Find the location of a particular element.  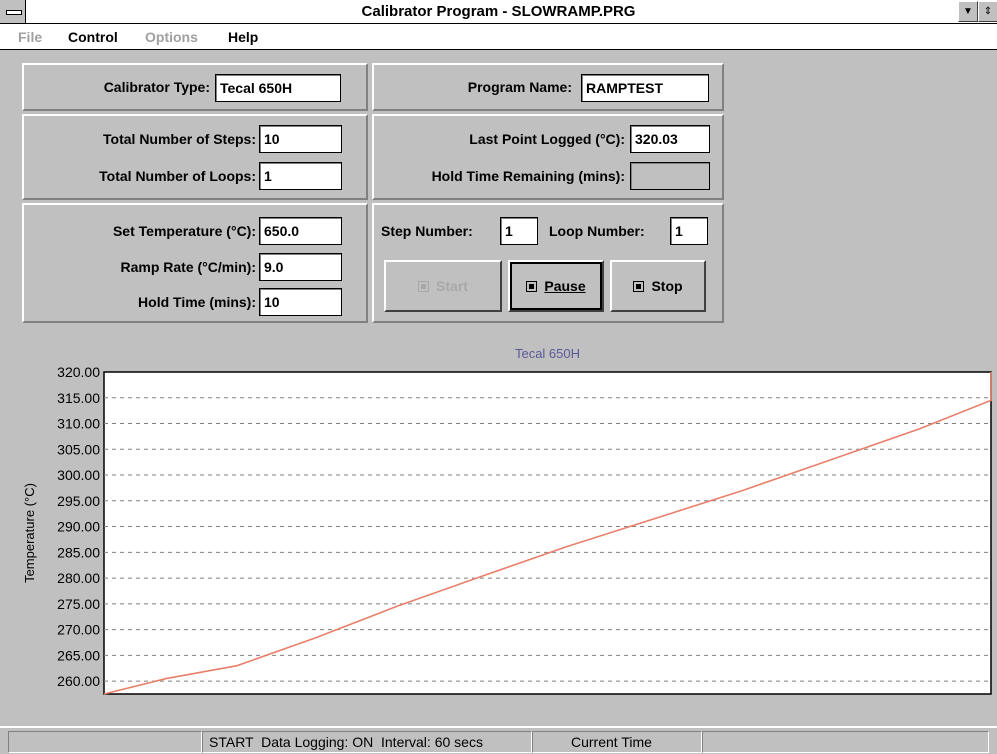

stop-button: Stop is located at coordinates (658, 286).